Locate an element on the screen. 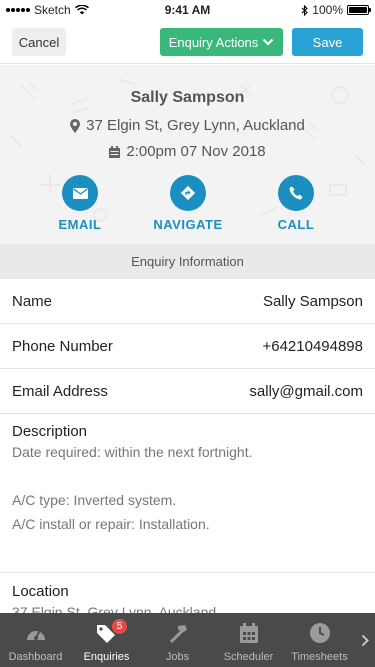  tab-scheduler: Scheduler is located at coordinates (248, 640).